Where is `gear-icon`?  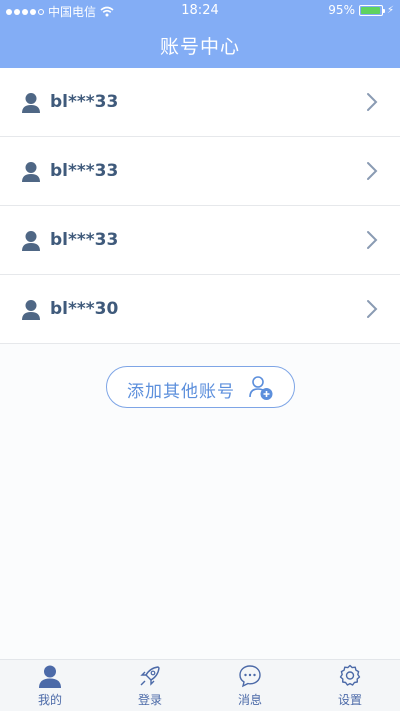 gear-icon is located at coordinates (350, 675).